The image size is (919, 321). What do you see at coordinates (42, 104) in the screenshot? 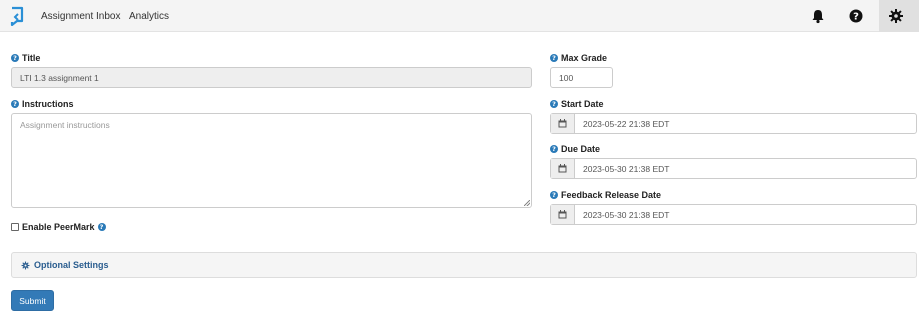
I see `instructions-label: ? Instructions` at bounding box center [42, 104].